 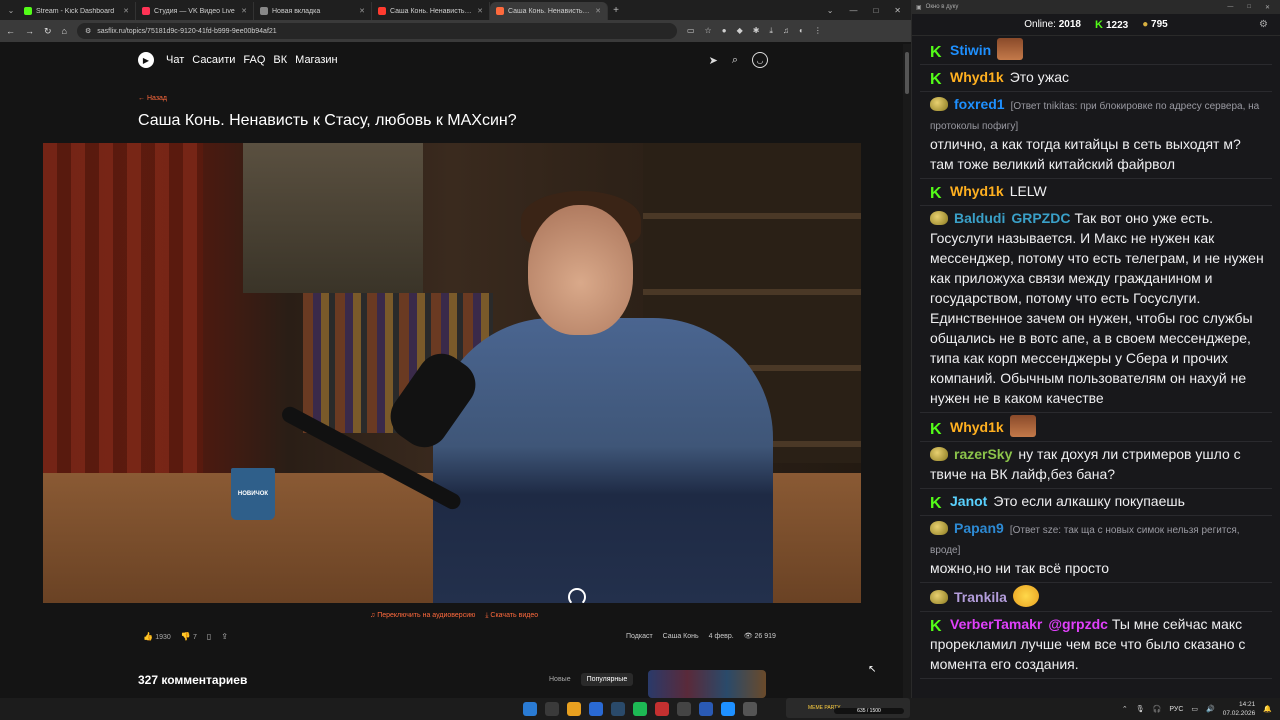 I want to click on chat-username: VerberTamakr, so click(x=996, y=624).